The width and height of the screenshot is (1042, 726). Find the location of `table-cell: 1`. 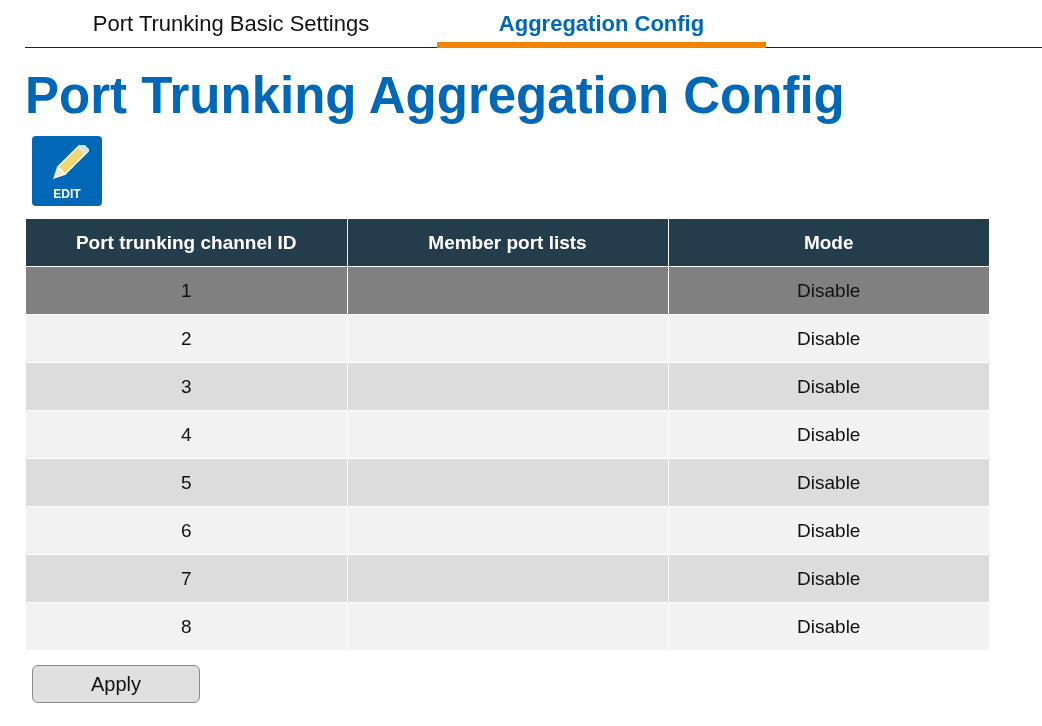

table-cell: 1 is located at coordinates (186, 290).